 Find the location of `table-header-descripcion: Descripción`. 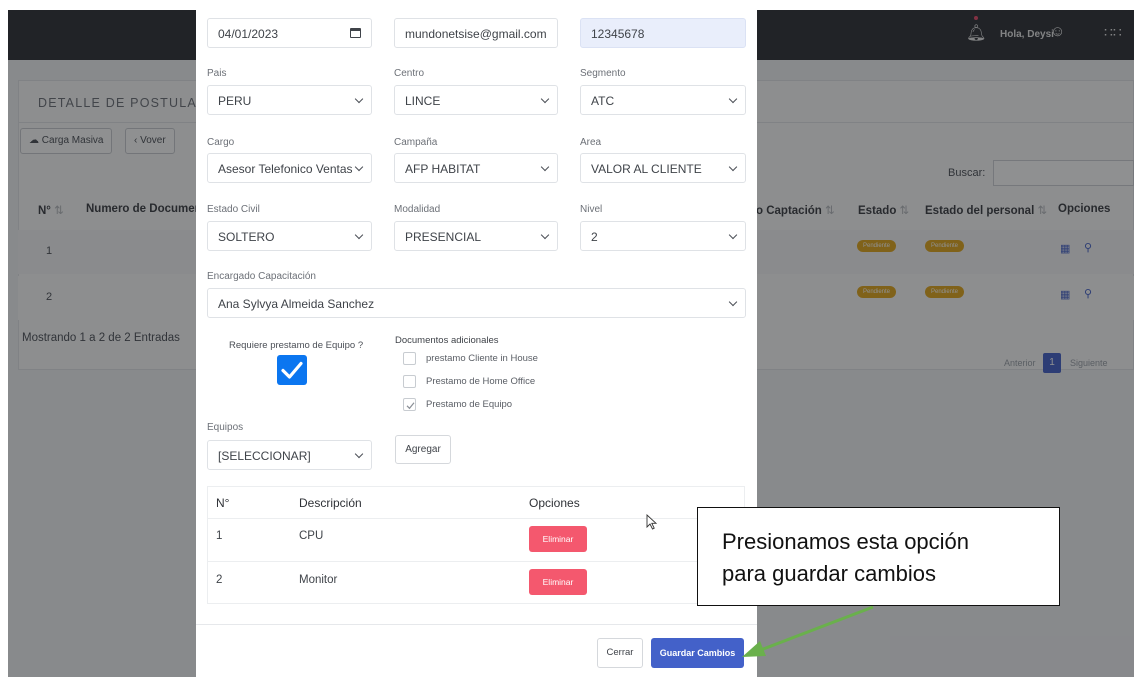

table-header-descripcion: Descripción is located at coordinates (330, 503).